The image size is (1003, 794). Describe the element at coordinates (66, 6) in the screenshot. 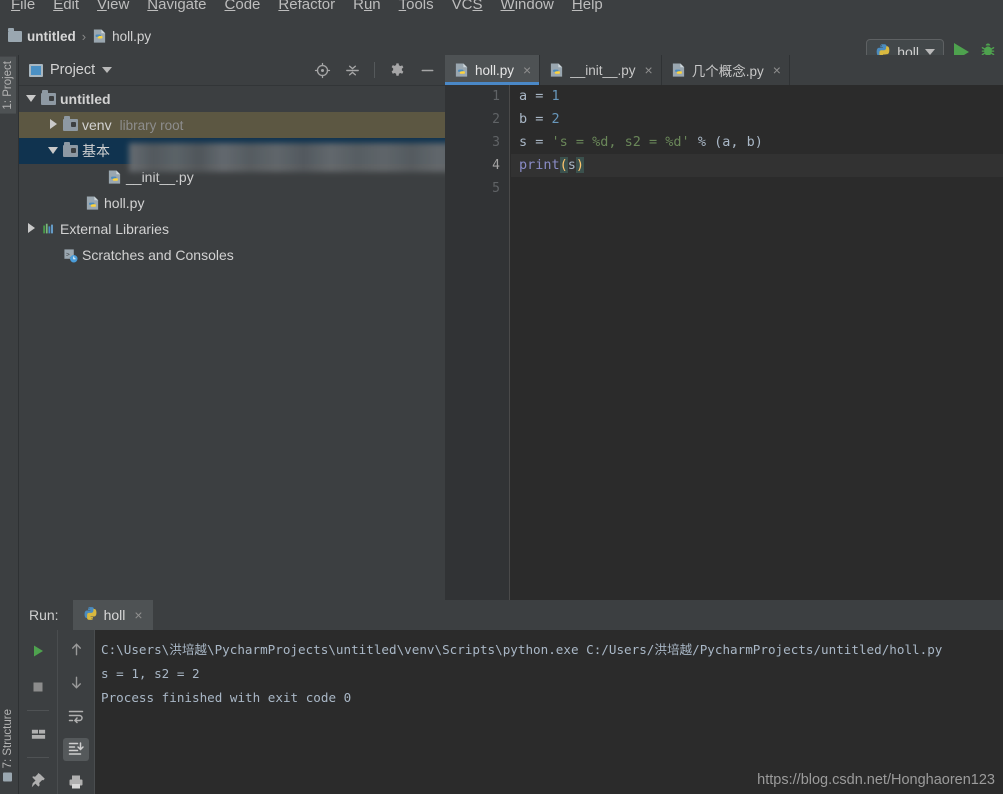

I see `menu-item-edit: Edit` at that location.